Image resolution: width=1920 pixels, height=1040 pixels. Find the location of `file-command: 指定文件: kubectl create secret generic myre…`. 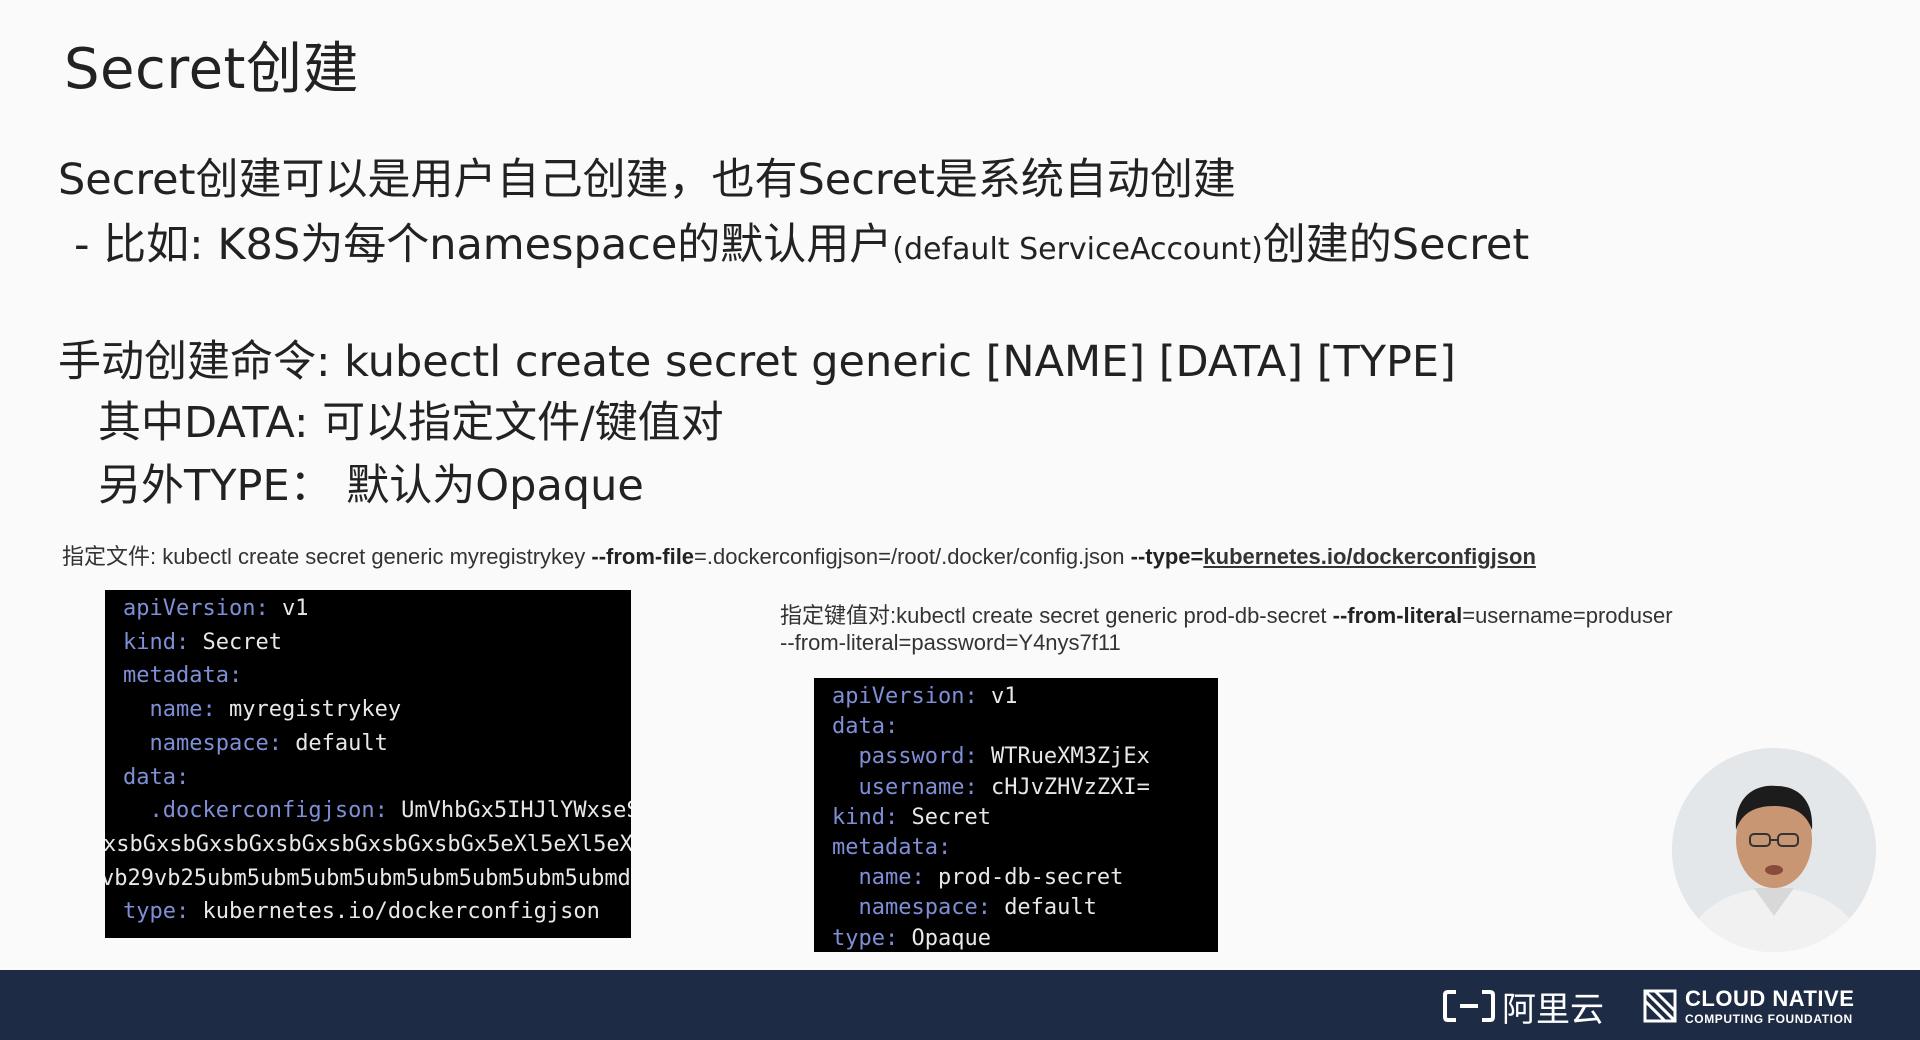

file-command: 指定文件: kubectl create secret generic myre… is located at coordinates (799, 555).